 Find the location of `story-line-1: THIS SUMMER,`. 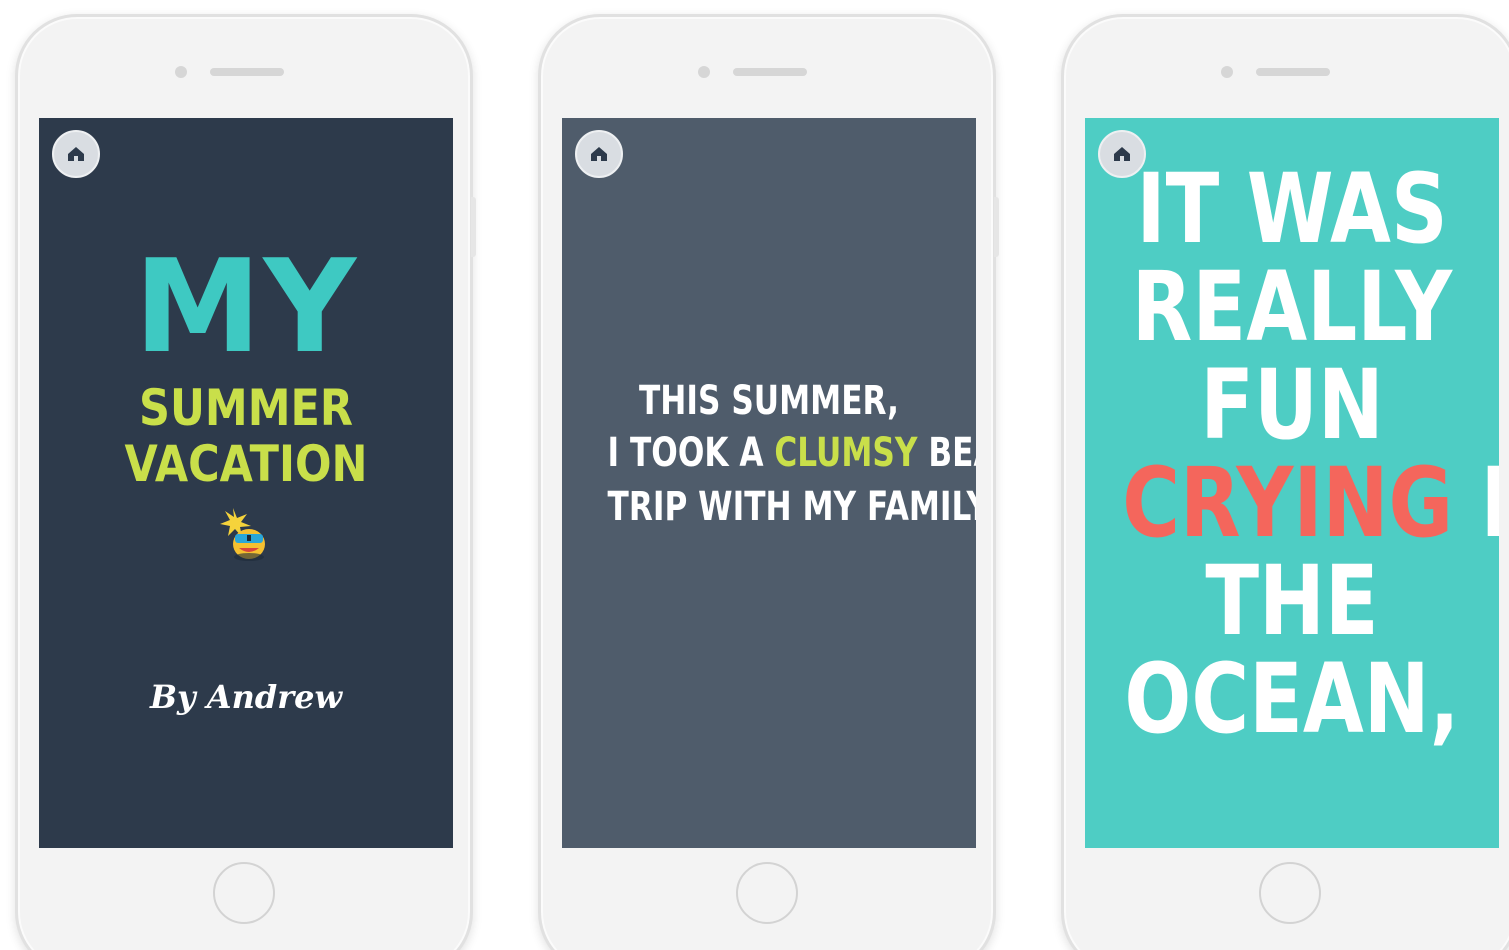

story-line-1: THIS SUMMER, is located at coordinates (769, 401).